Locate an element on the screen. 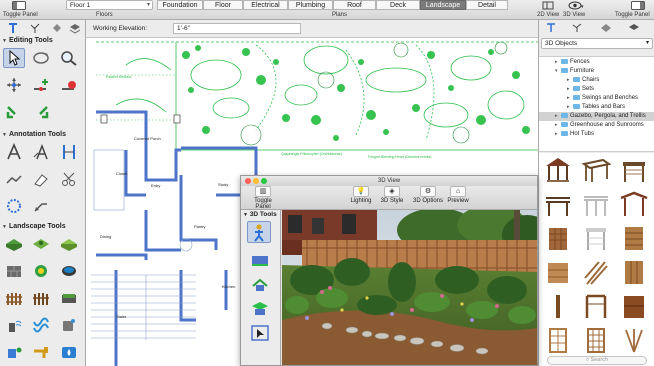  arbor-thumbnail is located at coordinates (634, 170).